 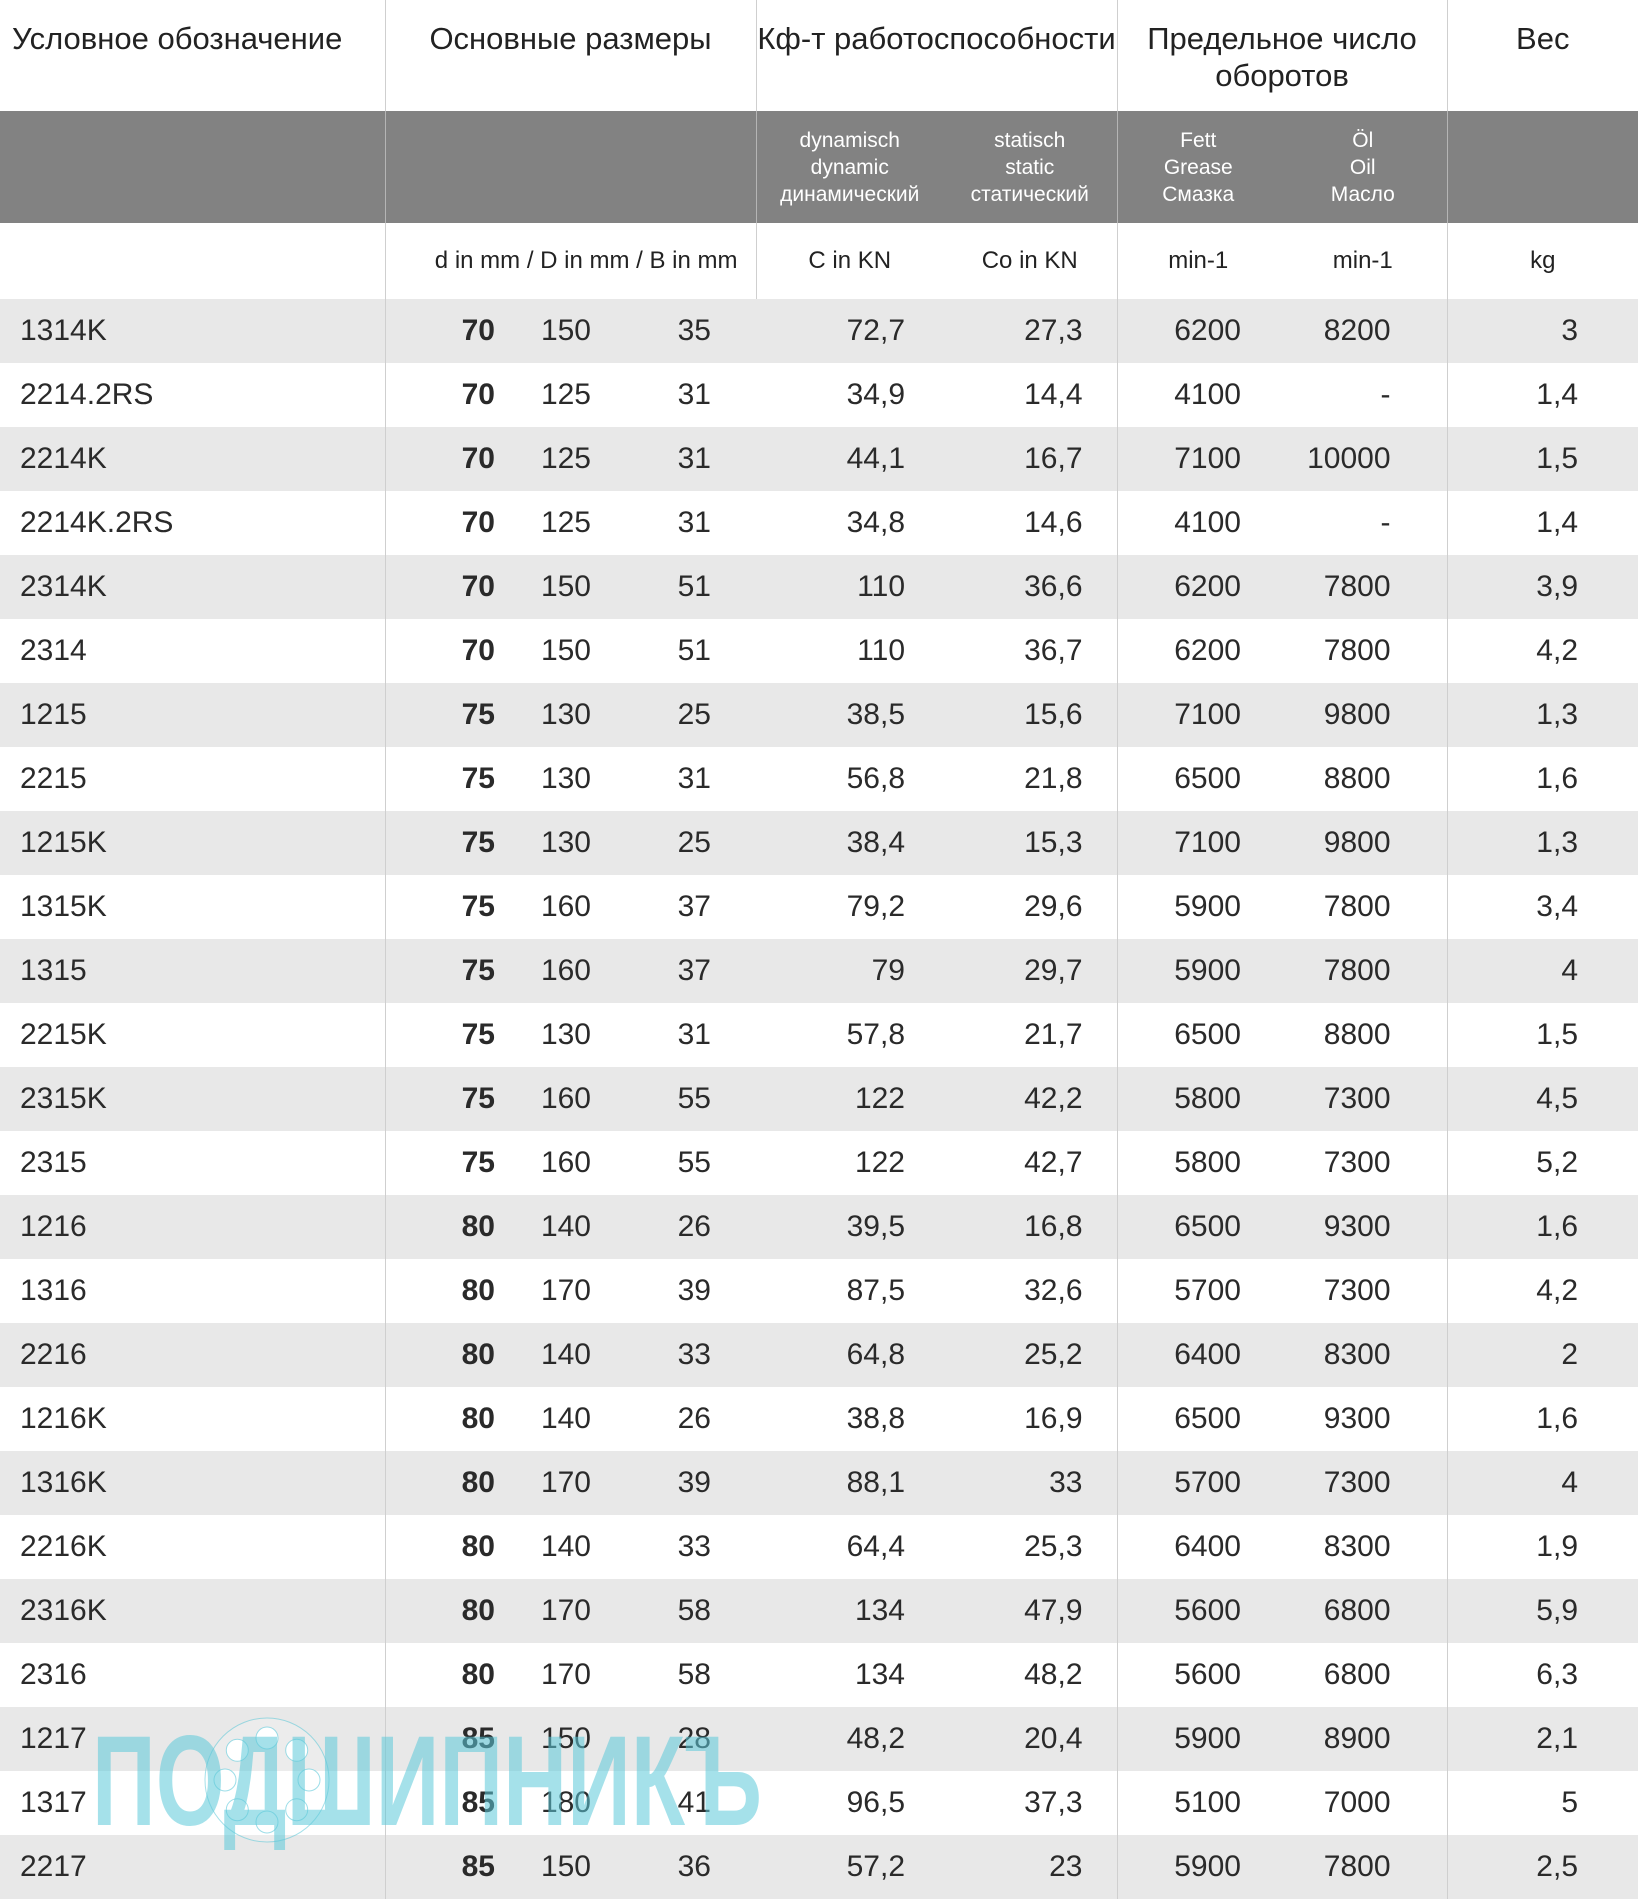 What do you see at coordinates (689, 1867) in the screenshot?
I see `cell-B-value: 36` at bounding box center [689, 1867].